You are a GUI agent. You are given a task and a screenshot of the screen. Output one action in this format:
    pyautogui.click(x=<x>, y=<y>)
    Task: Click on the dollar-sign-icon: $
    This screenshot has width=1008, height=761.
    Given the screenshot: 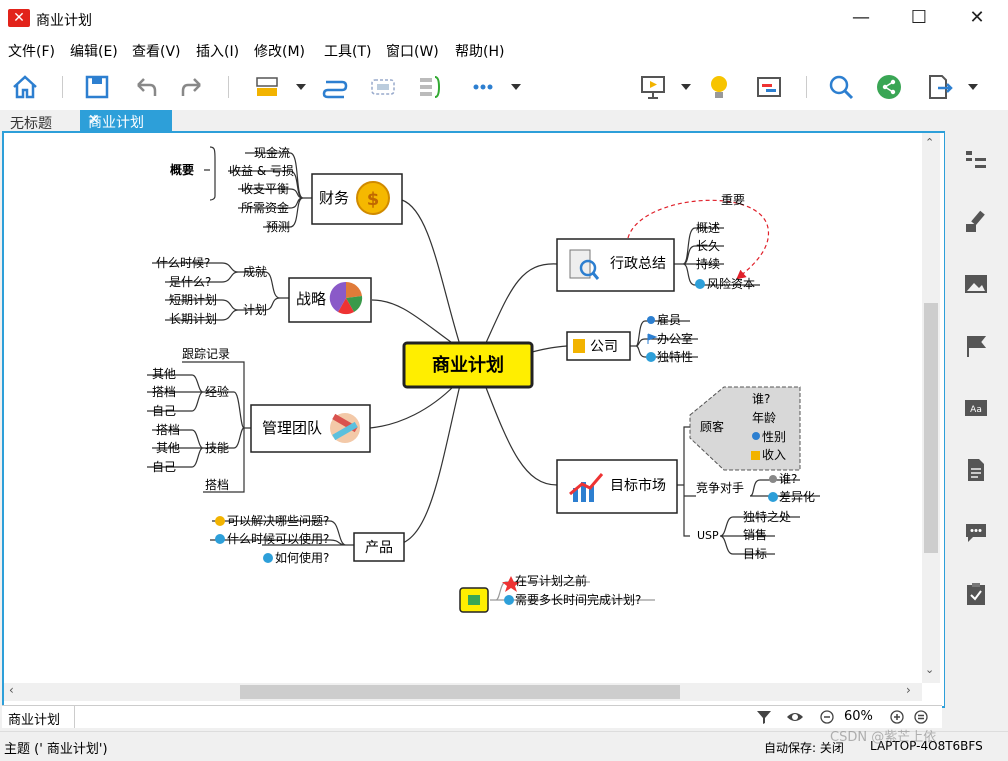 What is the action you would take?
    pyautogui.click(x=373, y=199)
    